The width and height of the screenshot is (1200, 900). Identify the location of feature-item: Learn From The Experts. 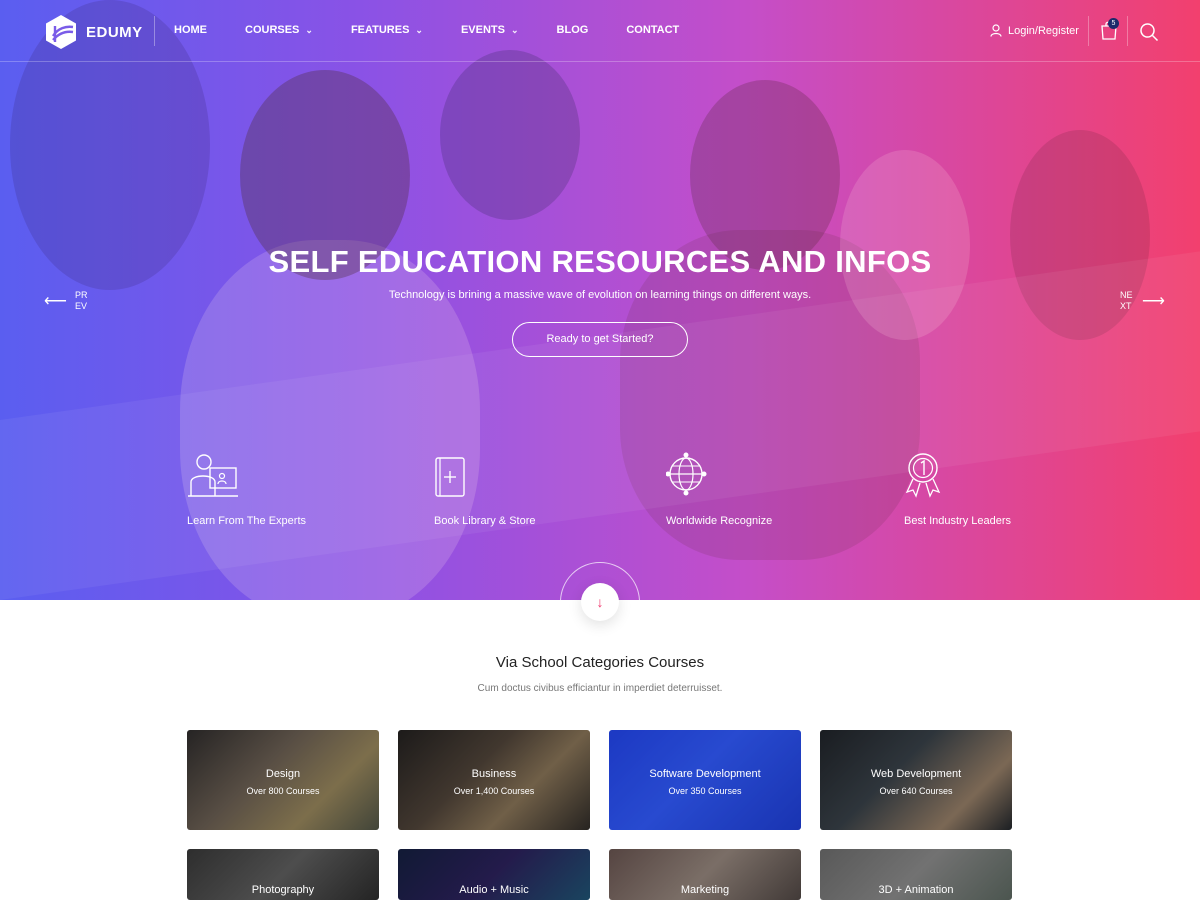
(246, 489).